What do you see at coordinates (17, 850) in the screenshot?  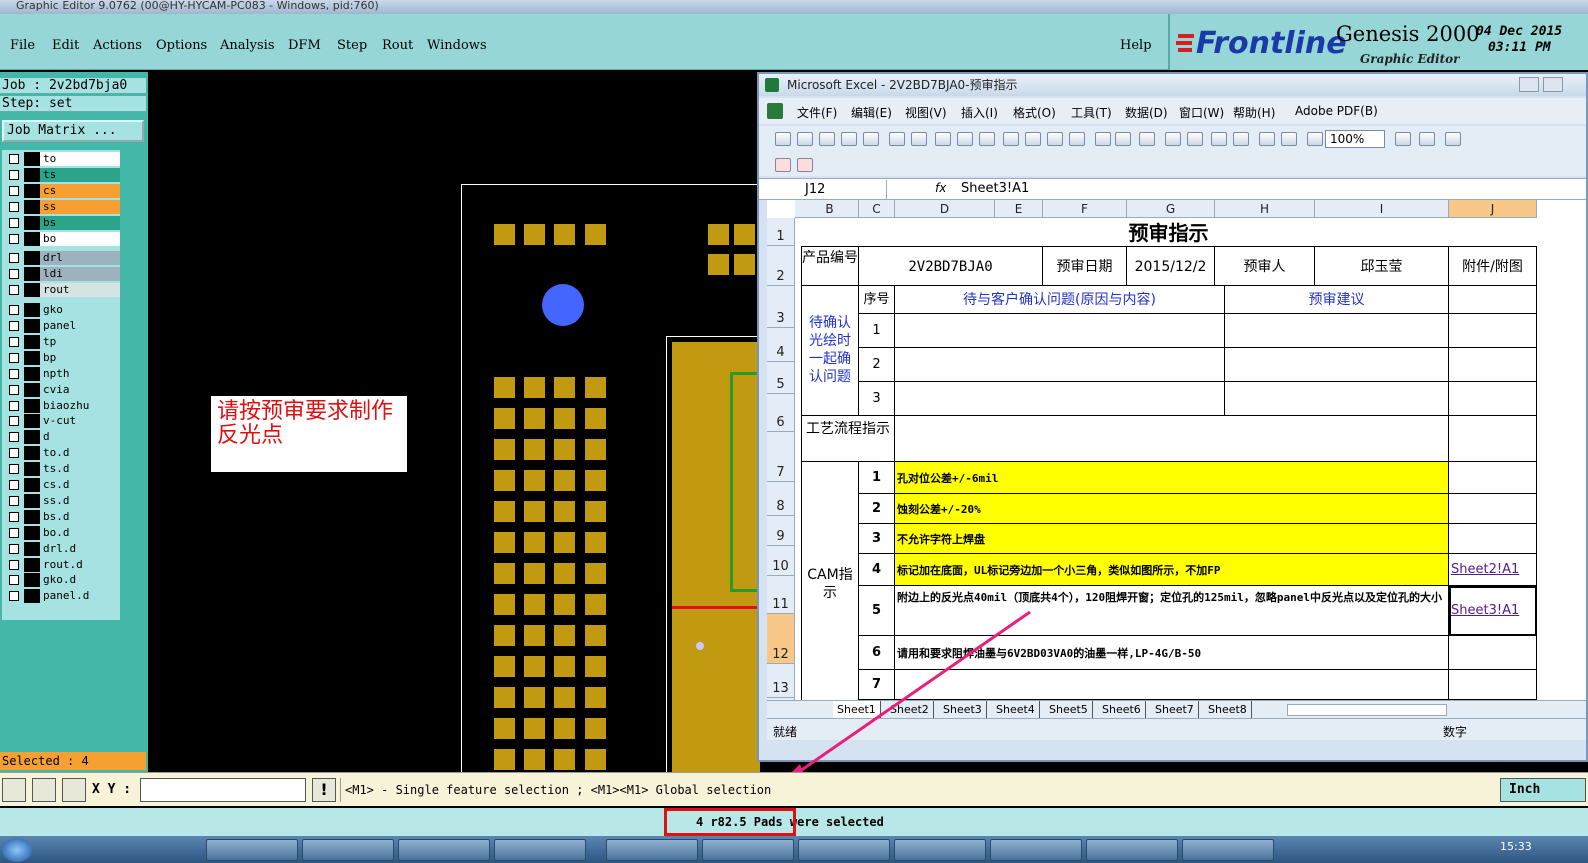 I see `start-button` at bounding box center [17, 850].